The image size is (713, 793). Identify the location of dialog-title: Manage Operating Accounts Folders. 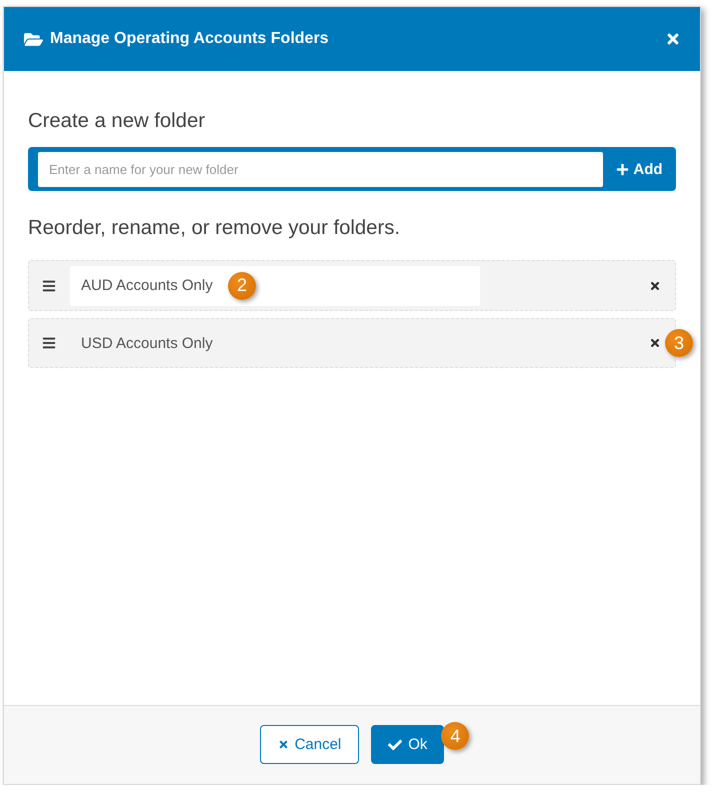
(190, 39).